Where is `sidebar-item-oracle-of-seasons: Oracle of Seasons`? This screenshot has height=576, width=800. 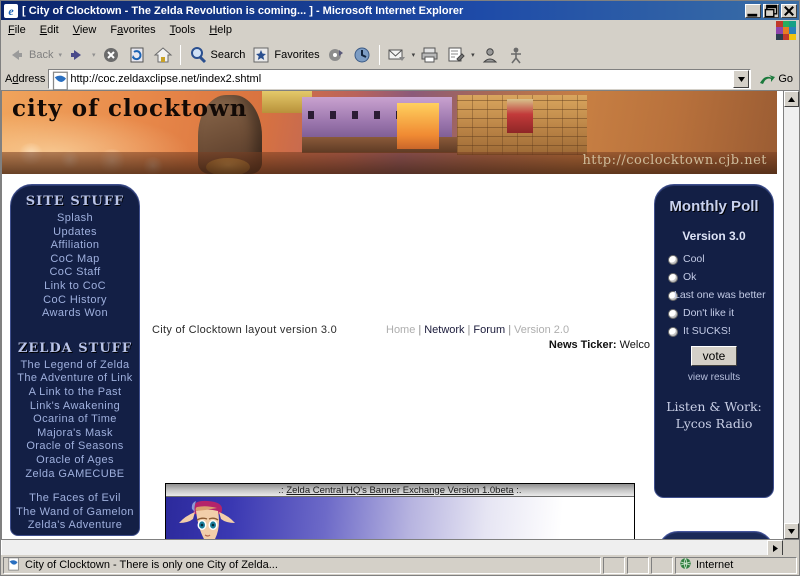 sidebar-item-oracle-of-seasons: Oracle of Seasons is located at coordinates (75, 447).